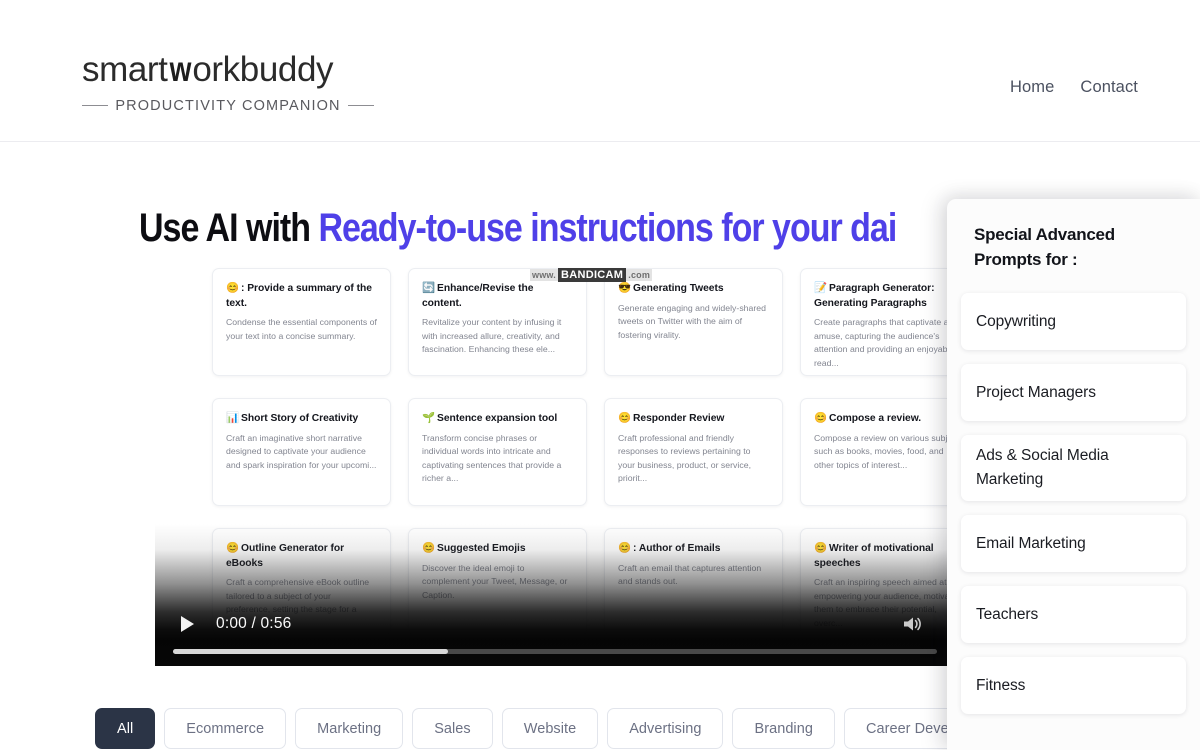  What do you see at coordinates (875, 418) in the screenshot?
I see `prompt-card-title-text: Compose a review.` at bounding box center [875, 418].